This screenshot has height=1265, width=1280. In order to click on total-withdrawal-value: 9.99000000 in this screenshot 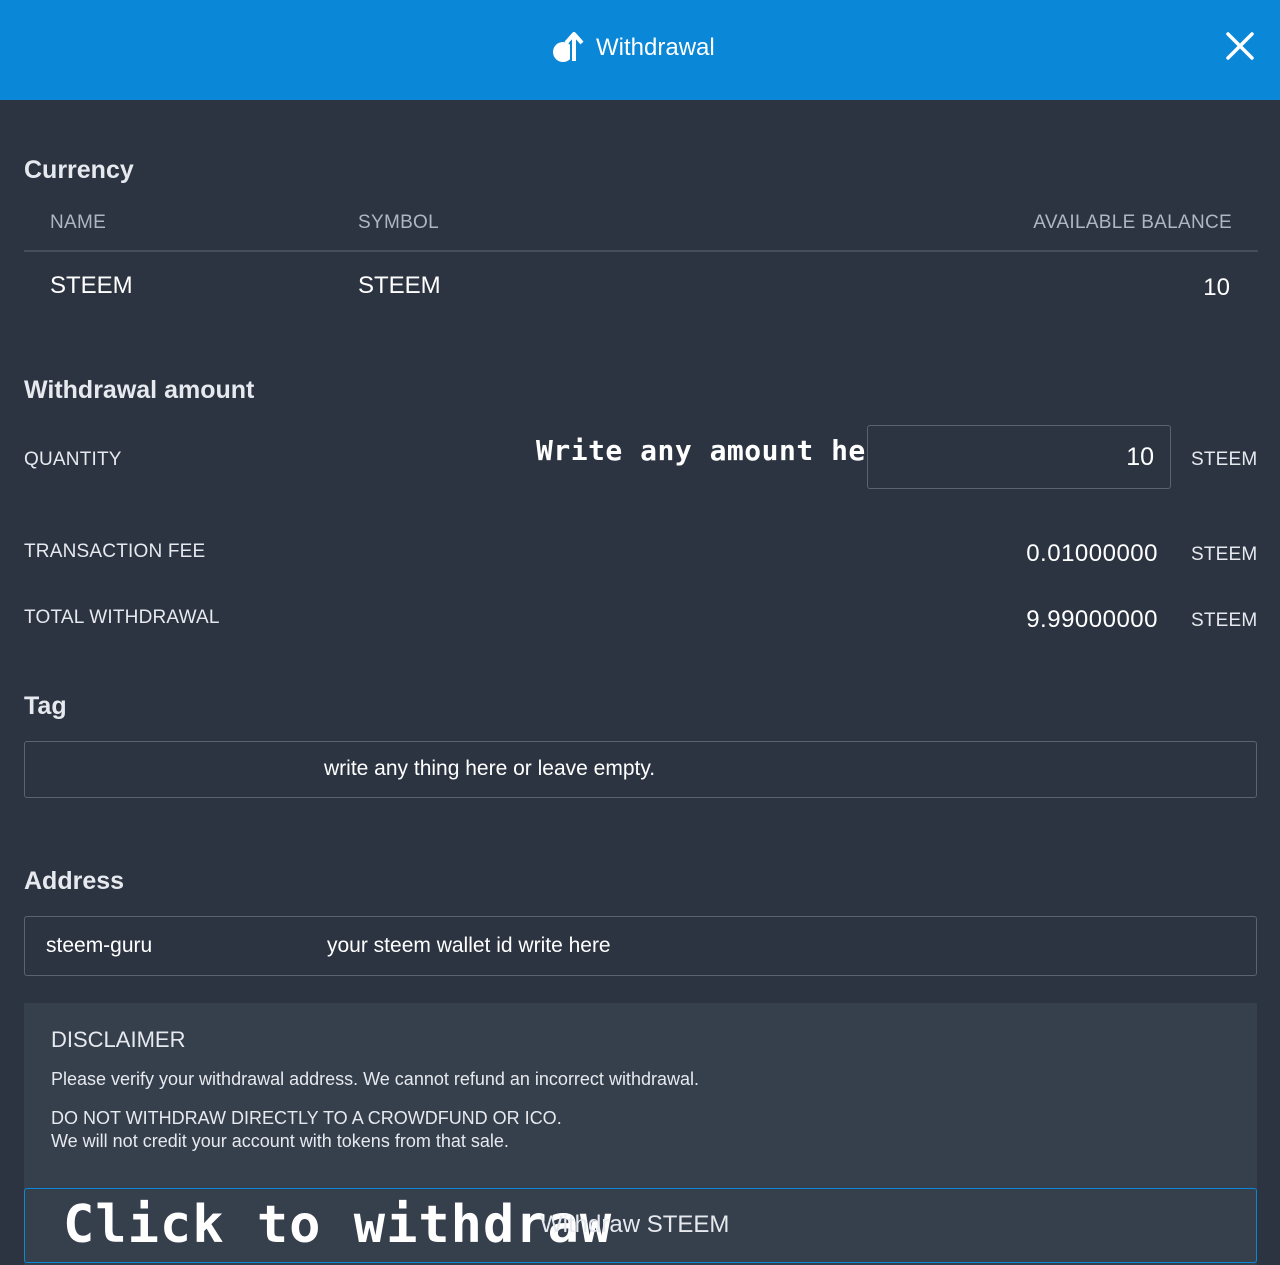, I will do `click(1092, 619)`.